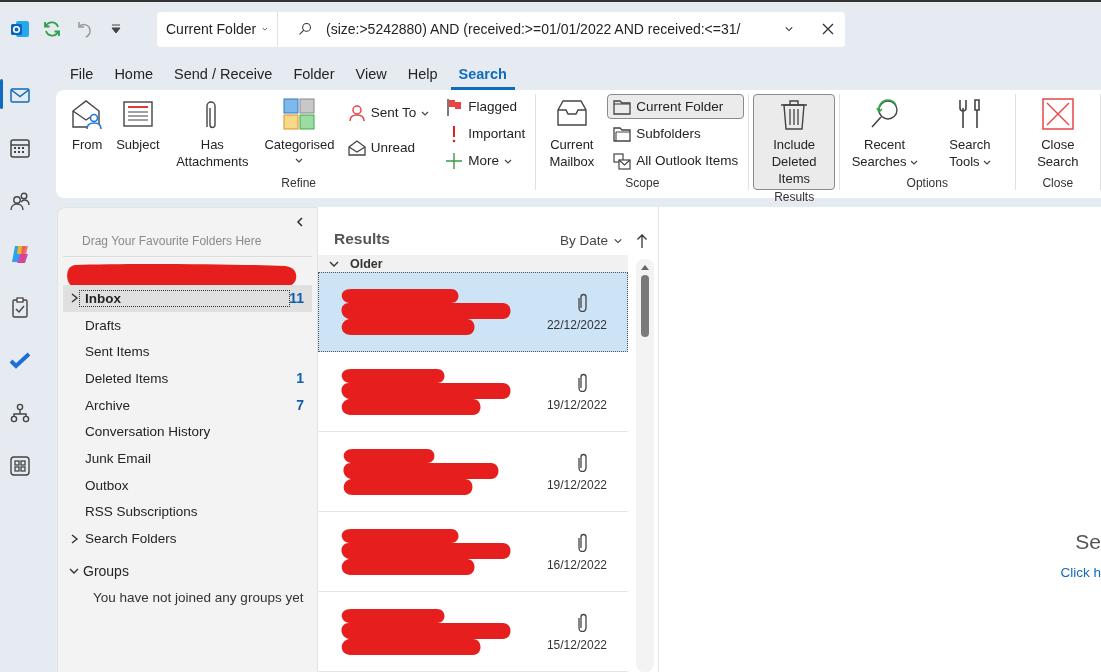  Describe the element at coordinates (362, 239) in the screenshot. I see `results-title: Results` at that location.